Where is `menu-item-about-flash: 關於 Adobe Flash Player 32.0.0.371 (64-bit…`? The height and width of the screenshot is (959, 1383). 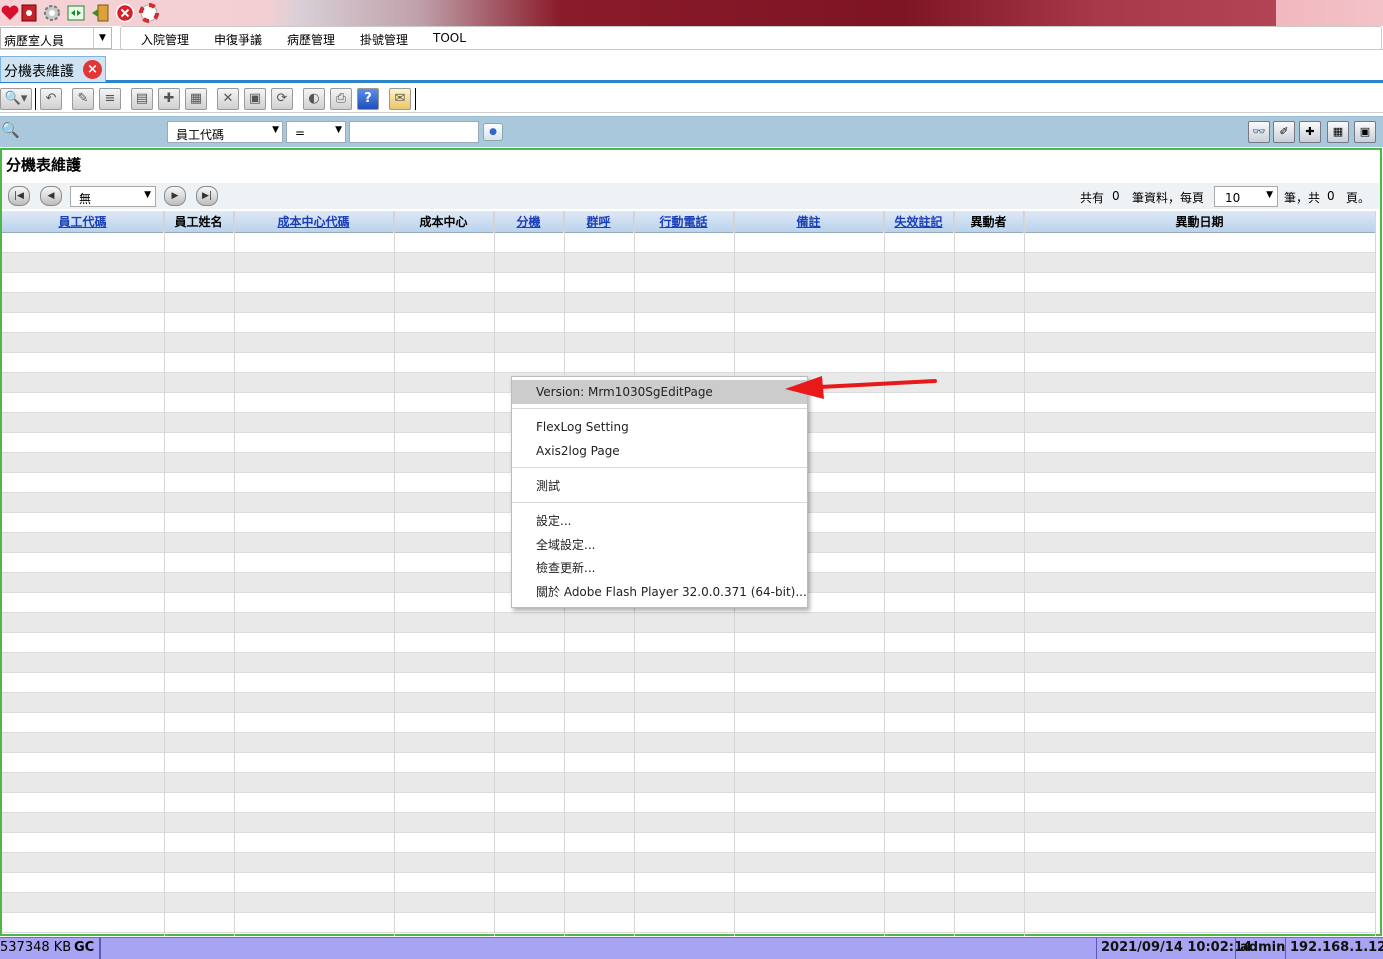
menu-item-about-flash: 關於 Adobe Flash Player 32.0.0.371 (64-bit… is located at coordinates (659, 592).